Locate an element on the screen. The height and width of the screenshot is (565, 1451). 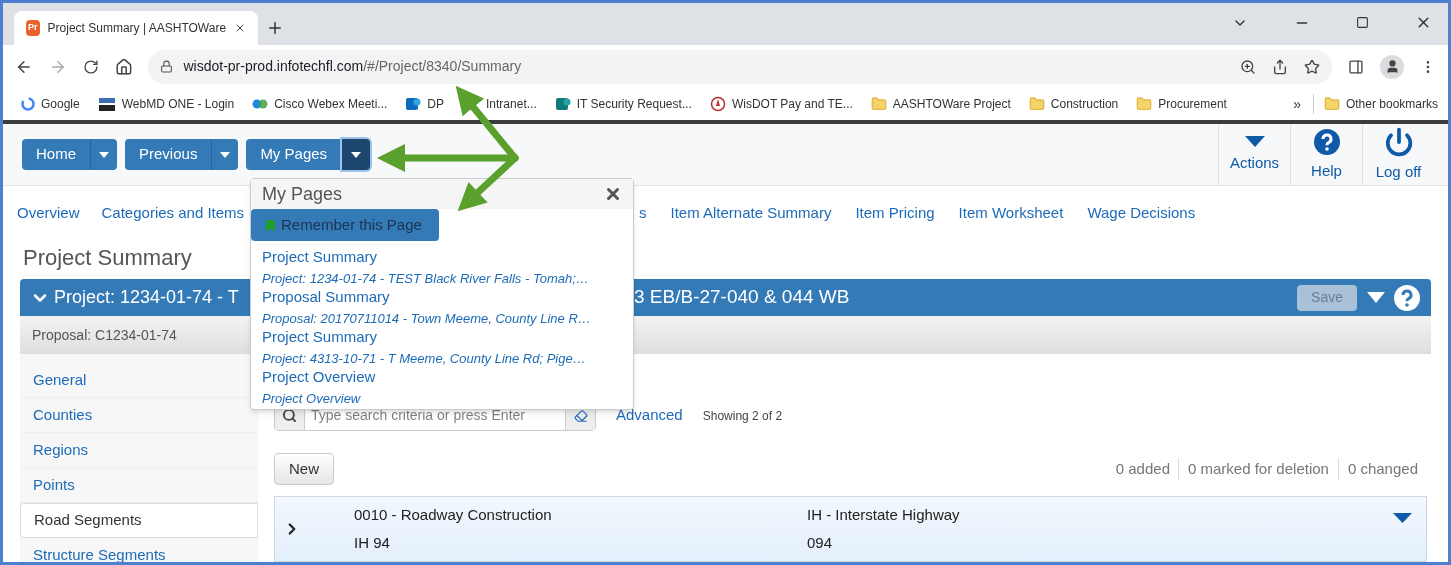
tab-title: Project Summary | AASHTOWare is located at coordinates (137, 28).